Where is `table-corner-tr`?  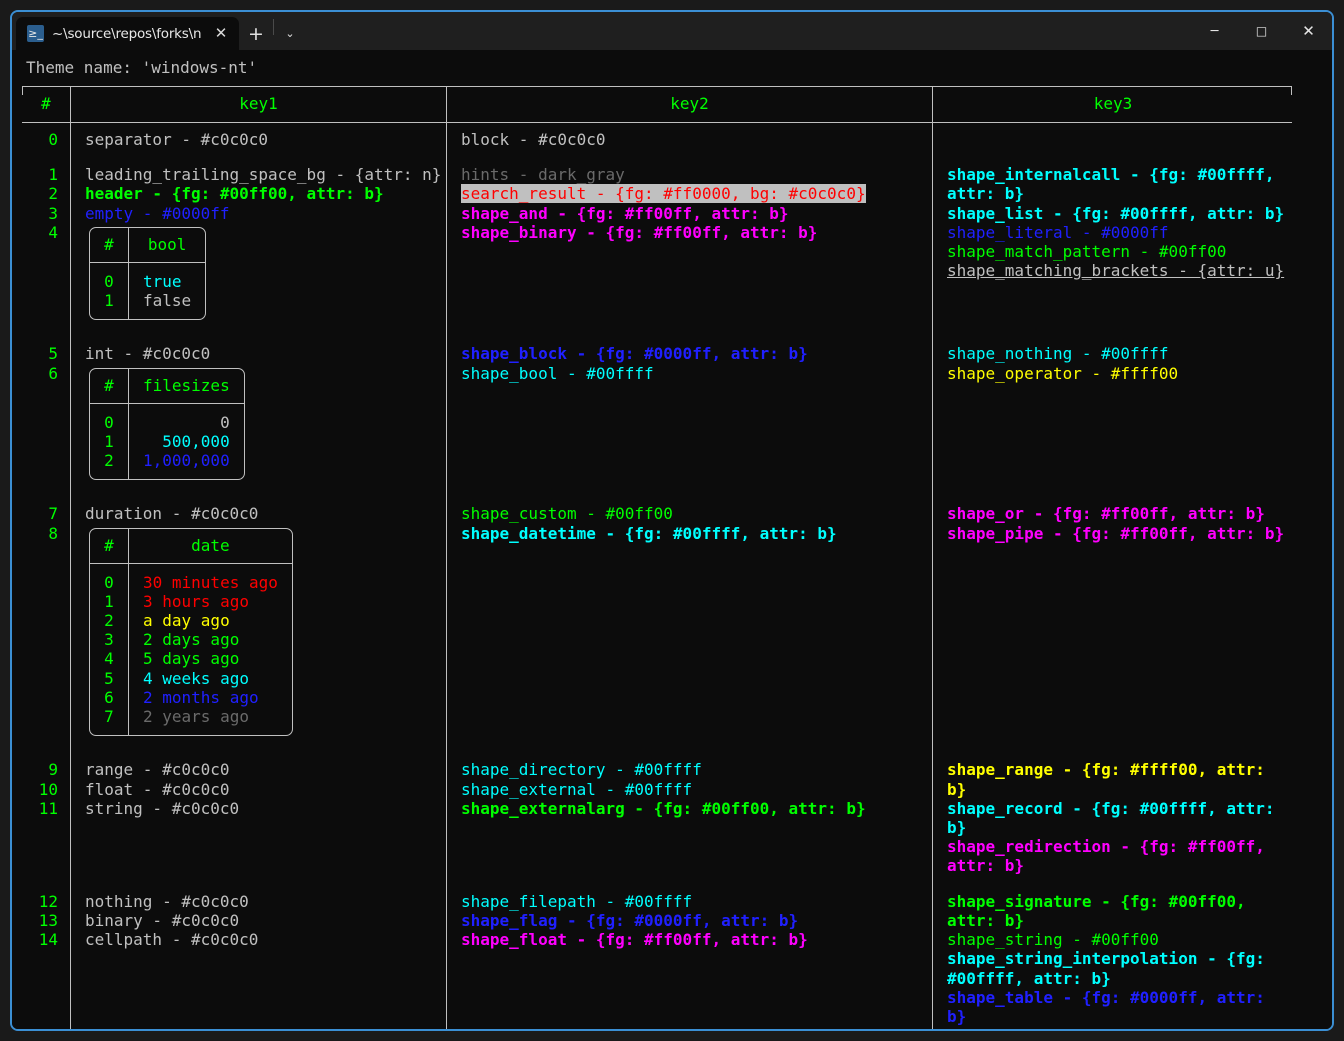 table-corner-tr is located at coordinates (1291, 90).